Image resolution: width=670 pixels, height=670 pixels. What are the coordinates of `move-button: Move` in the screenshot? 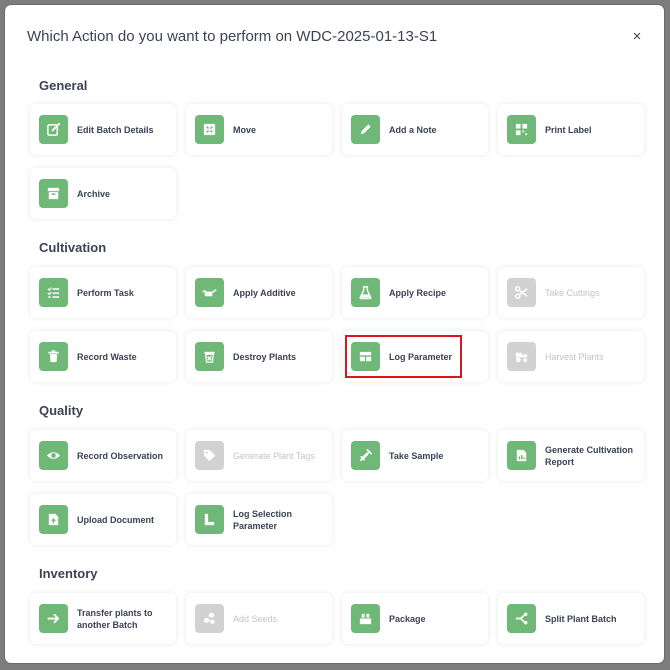 It's located at (259, 129).